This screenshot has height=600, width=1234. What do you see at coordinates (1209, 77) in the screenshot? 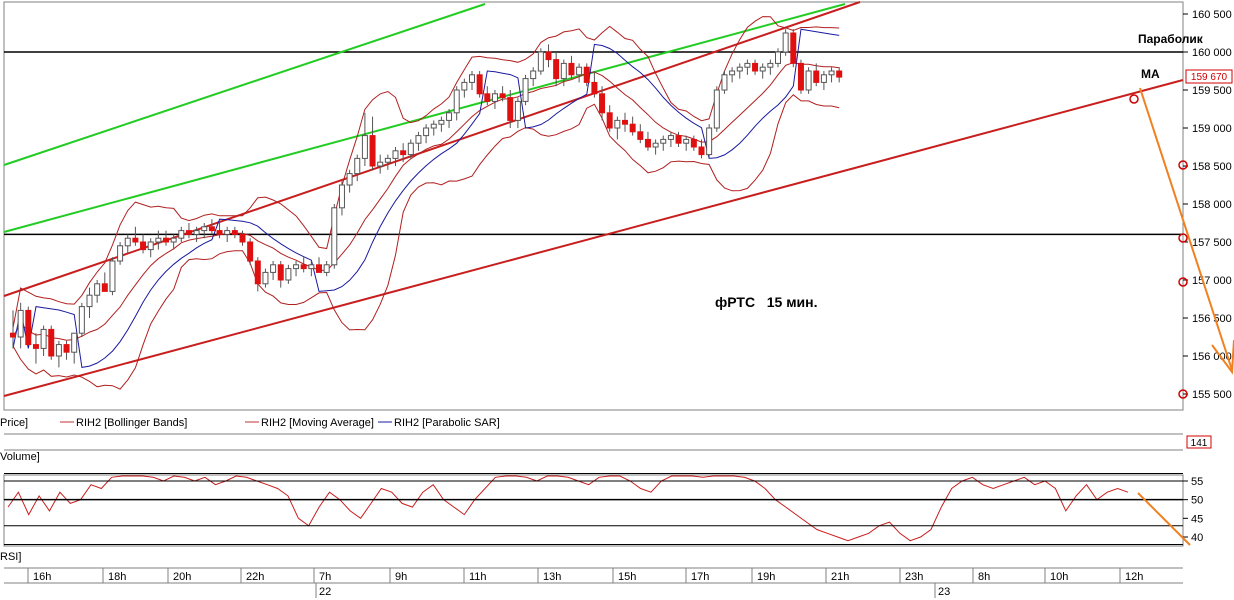
I see `last-price-label: 159 670` at bounding box center [1209, 77].